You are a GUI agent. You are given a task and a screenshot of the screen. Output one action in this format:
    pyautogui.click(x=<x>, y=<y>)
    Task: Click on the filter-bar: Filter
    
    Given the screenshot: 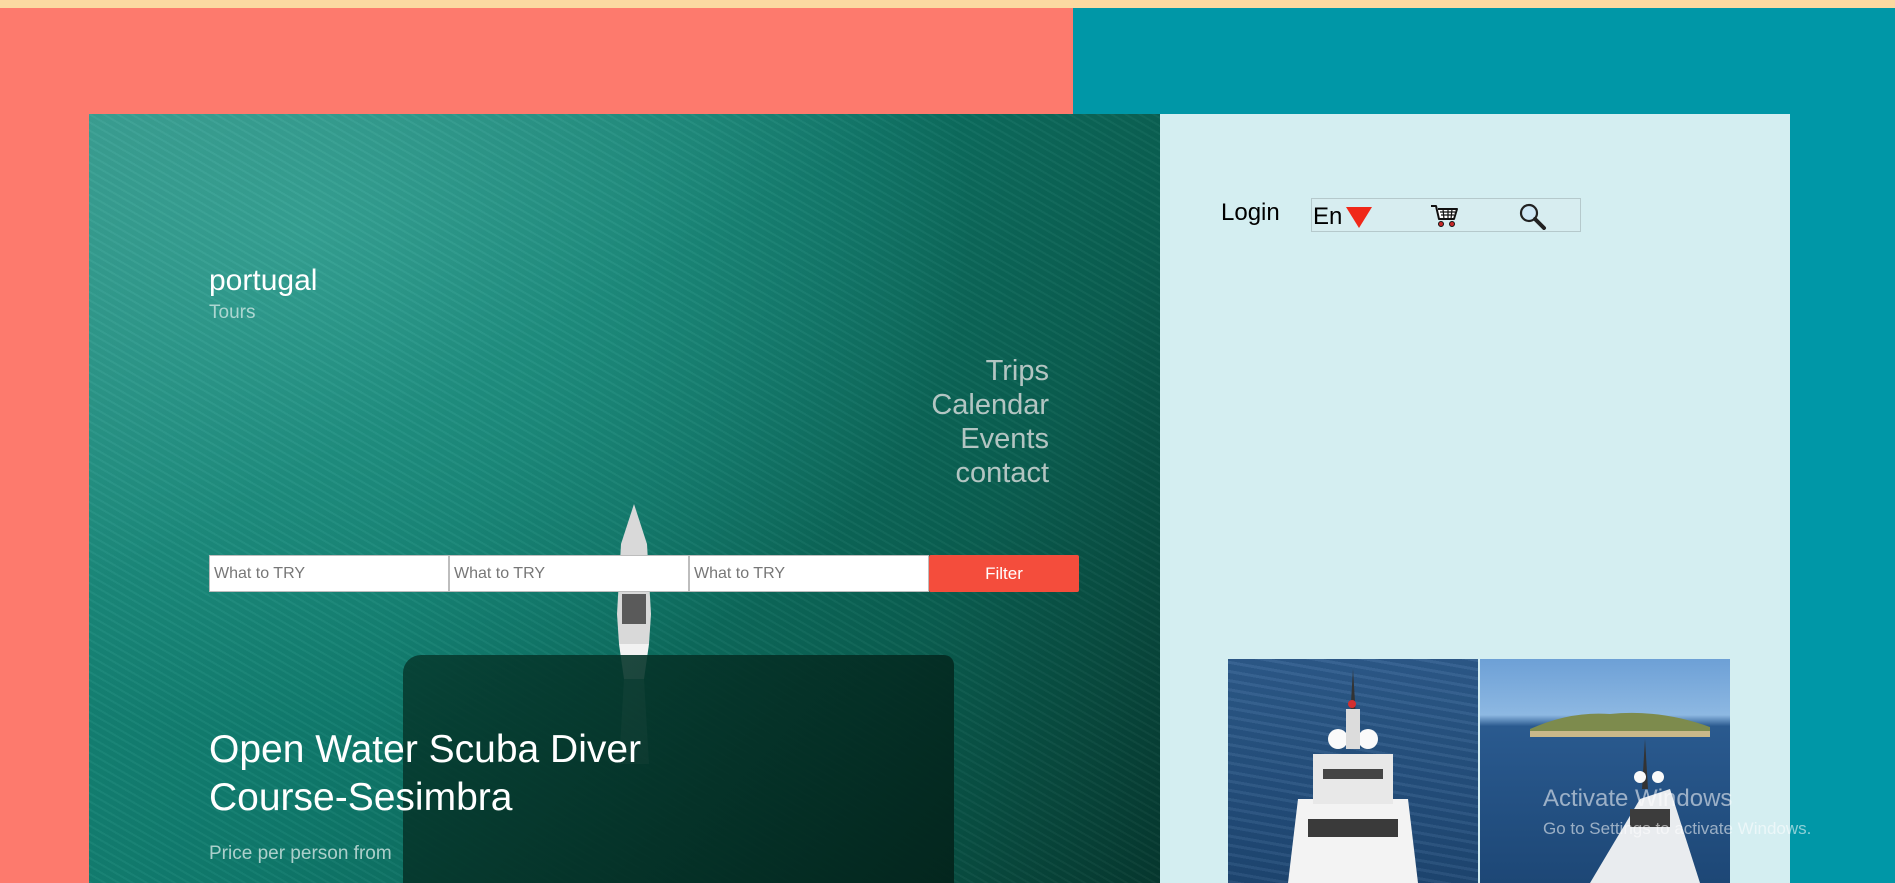 What is the action you would take?
    pyautogui.click(x=644, y=573)
    